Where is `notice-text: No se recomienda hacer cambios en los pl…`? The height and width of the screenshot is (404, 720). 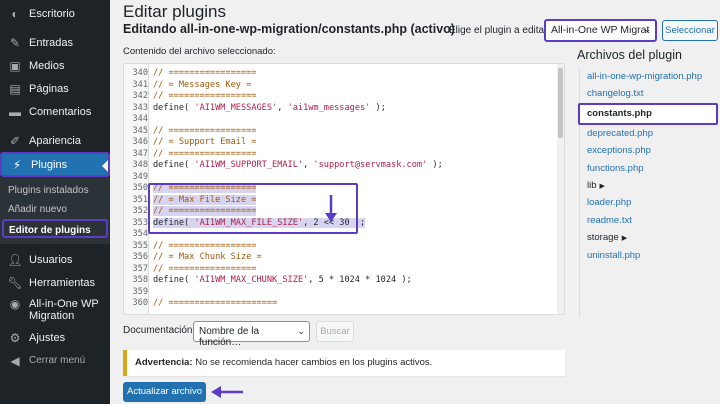 notice-text: No se recomienda hacer cambios en los pl… is located at coordinates (312, 362).